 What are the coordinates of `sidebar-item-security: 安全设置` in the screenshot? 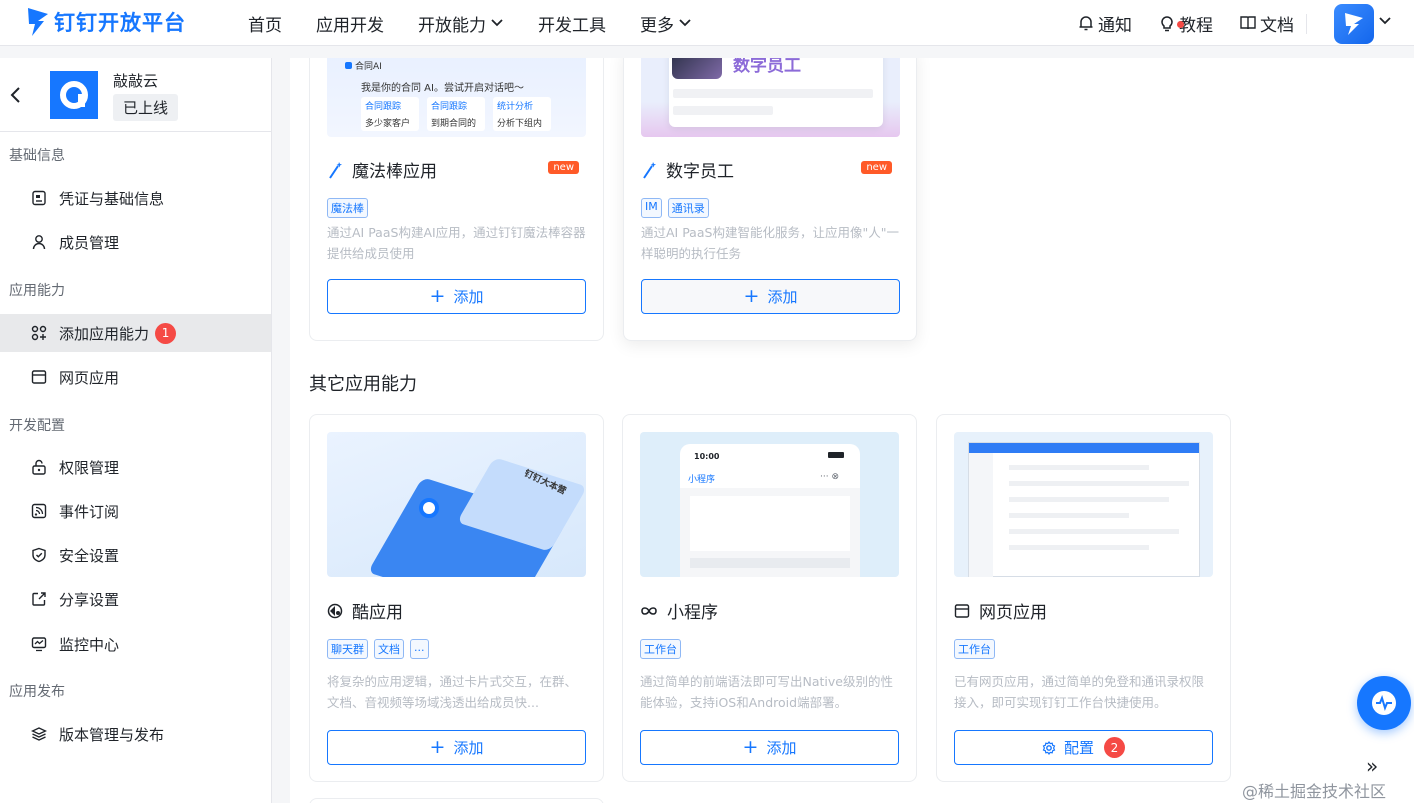 It's located at (135, 555).